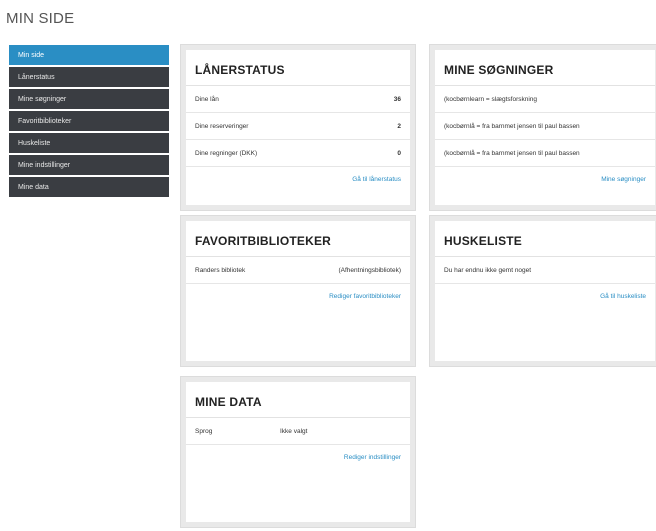 The image size is (656, 531). I want to click on goto-lanerstatus-link: Gå til lånerstatus, so click(298, 180).